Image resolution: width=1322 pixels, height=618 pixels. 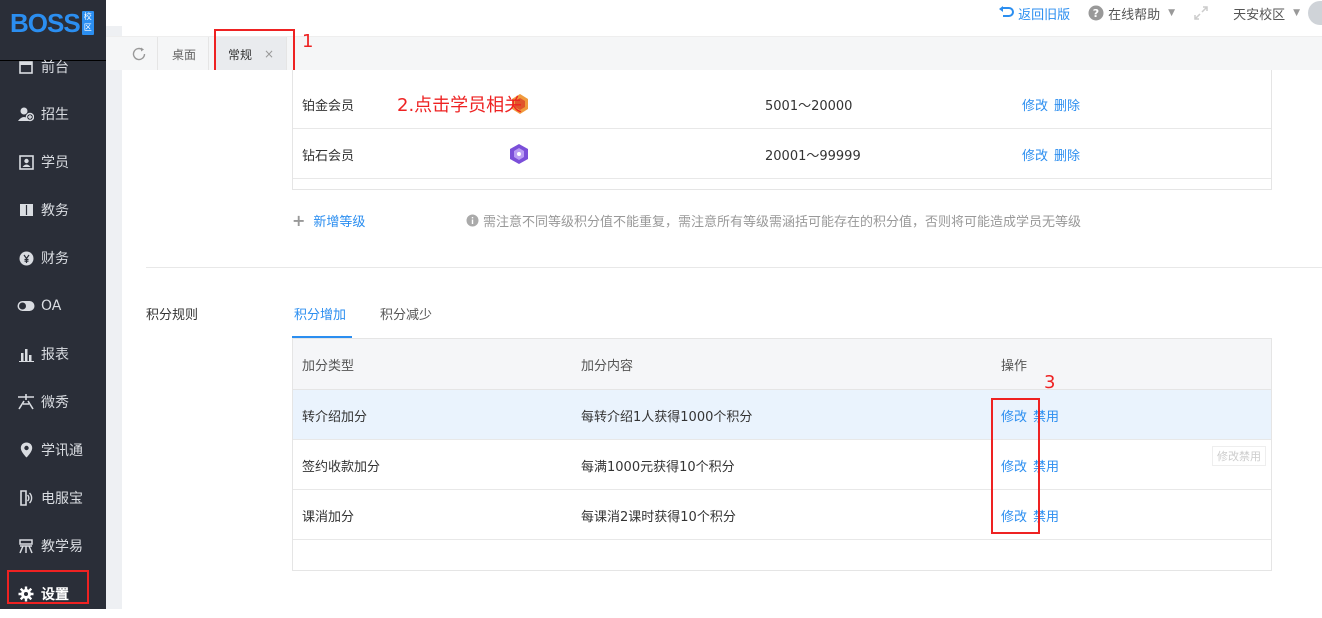 I want to click on sidebar-item-label: 招生, so click(x=55, y=115).